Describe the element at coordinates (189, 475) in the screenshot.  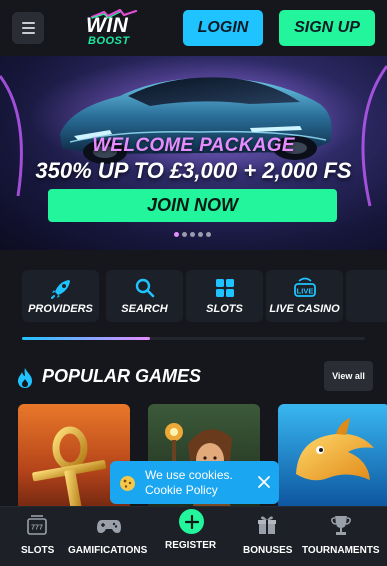
I see `cookie-message: We use cookies.` at that location.